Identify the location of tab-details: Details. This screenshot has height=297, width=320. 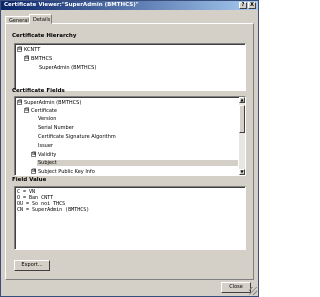
(40, 19).